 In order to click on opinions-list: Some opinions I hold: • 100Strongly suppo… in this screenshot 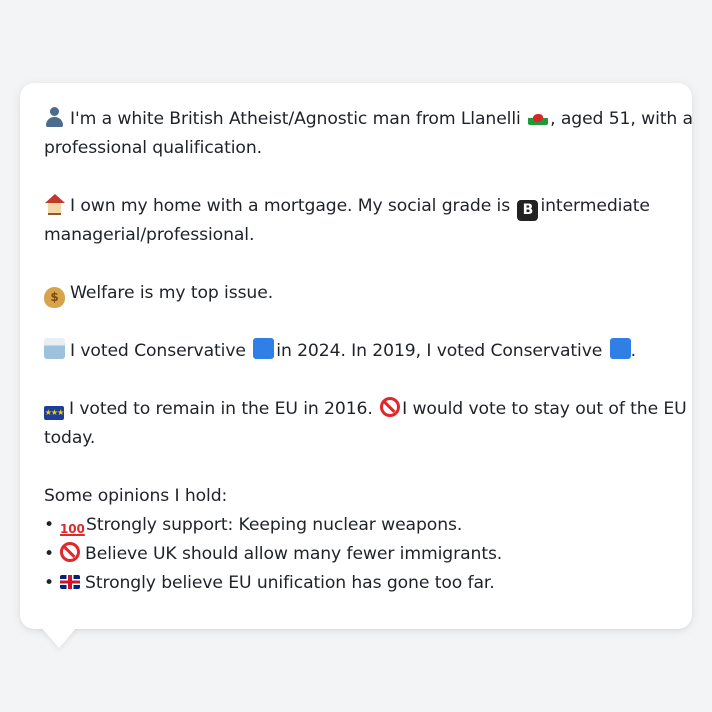, I will do `click(356, 540)`.